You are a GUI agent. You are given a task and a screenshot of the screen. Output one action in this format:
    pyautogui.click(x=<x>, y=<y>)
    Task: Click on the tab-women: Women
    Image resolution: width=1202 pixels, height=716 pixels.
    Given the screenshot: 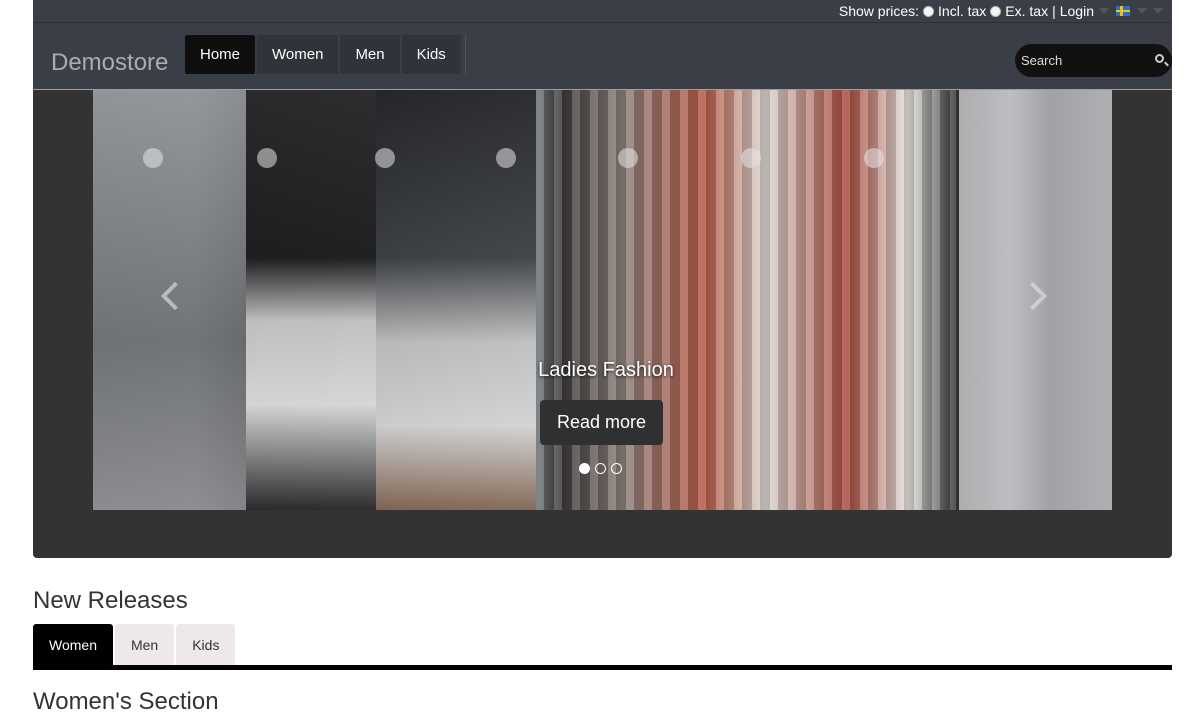 What is the action you would take?
    pyautogui.click(x=73, y=644)
    